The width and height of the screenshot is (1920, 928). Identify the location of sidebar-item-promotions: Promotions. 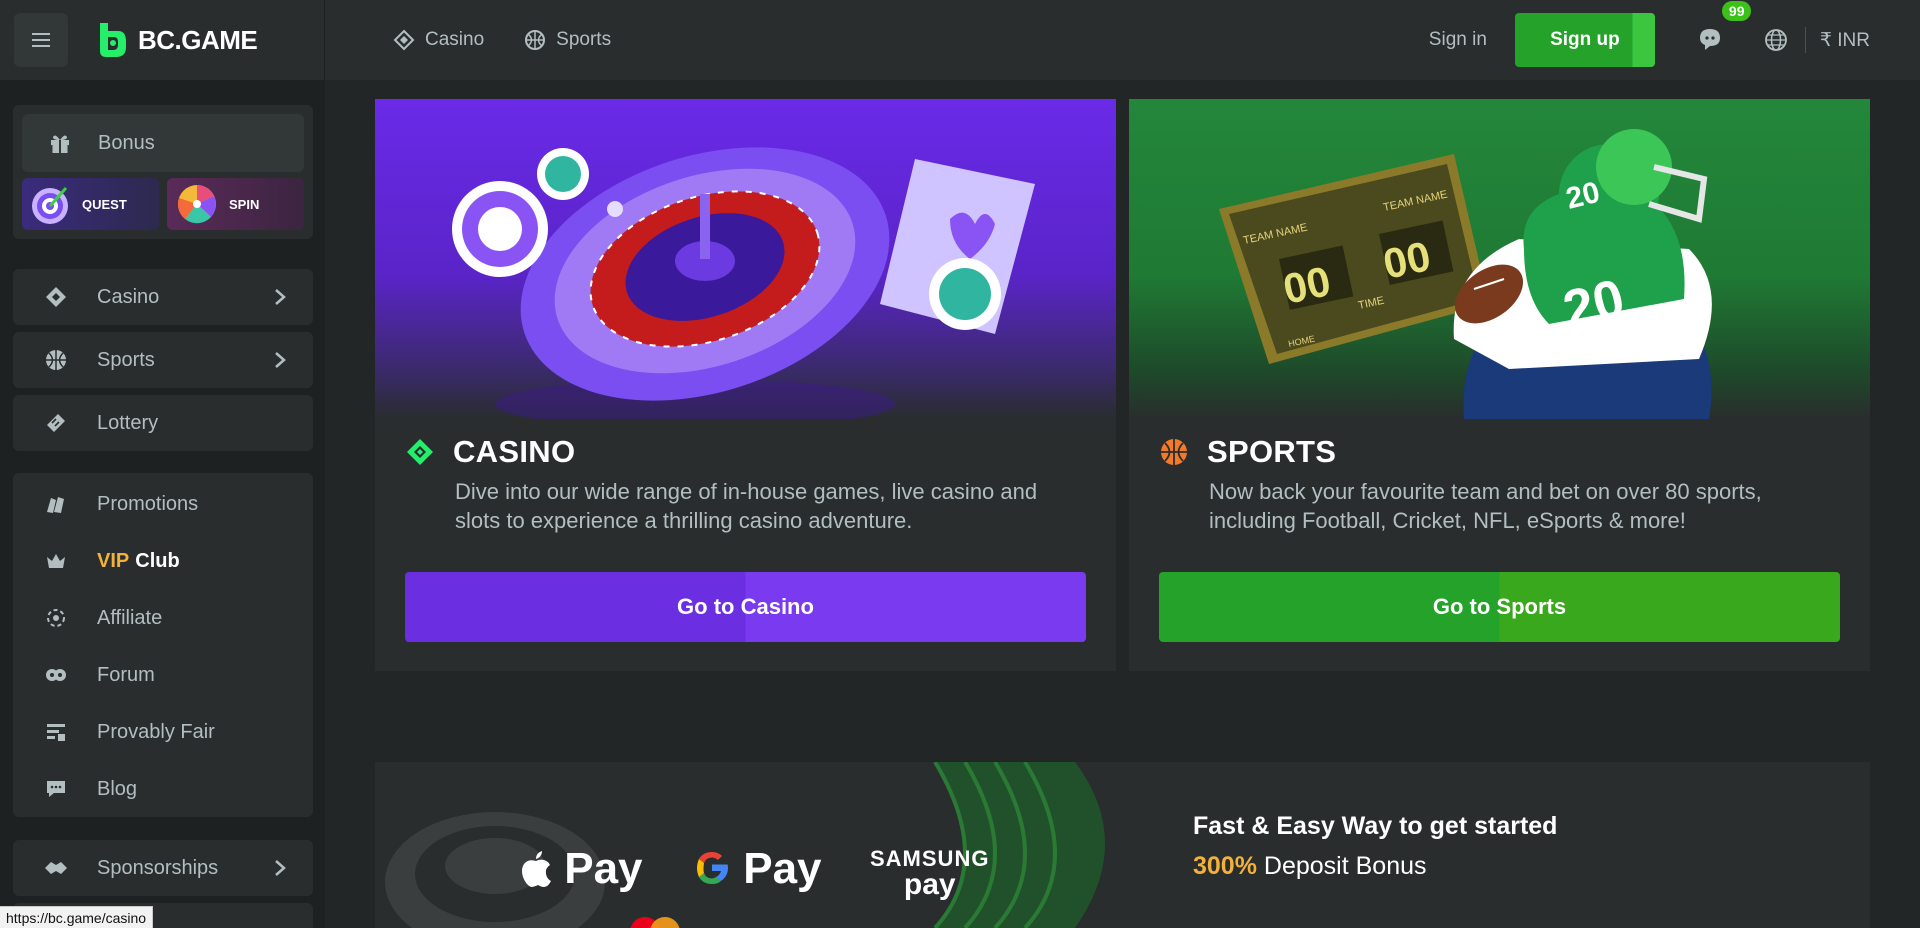
(163, 504).